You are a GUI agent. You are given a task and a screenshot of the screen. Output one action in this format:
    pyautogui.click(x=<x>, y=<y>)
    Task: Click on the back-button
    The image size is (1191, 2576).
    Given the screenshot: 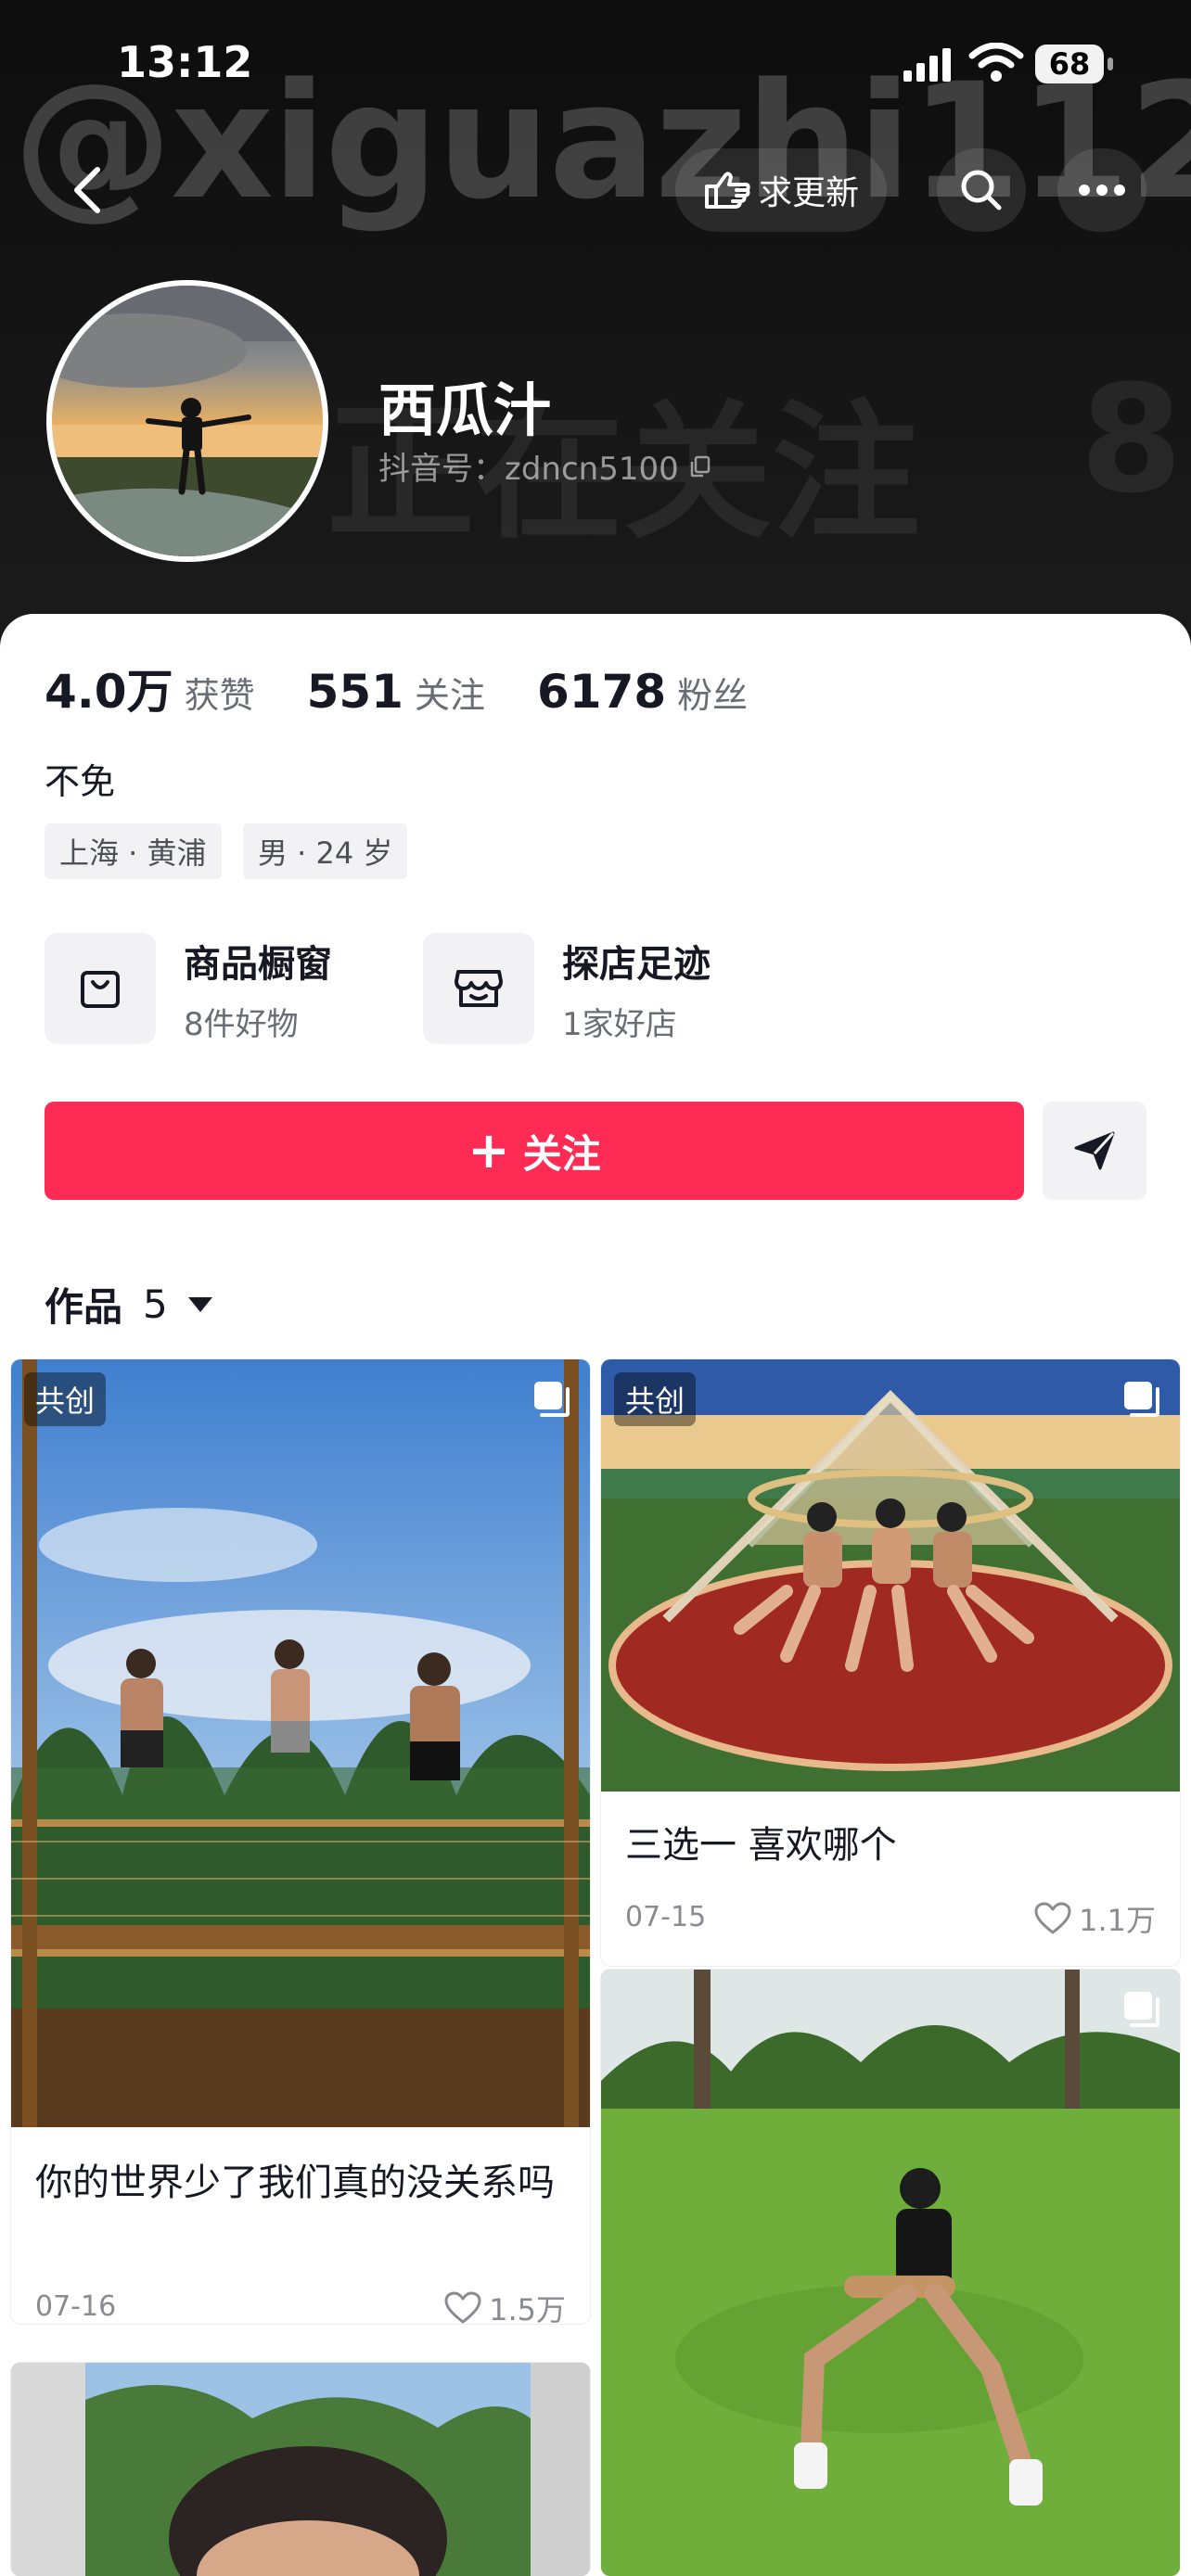 What is the action you would take?
    pyautogui.click(x=88, y=190)
    